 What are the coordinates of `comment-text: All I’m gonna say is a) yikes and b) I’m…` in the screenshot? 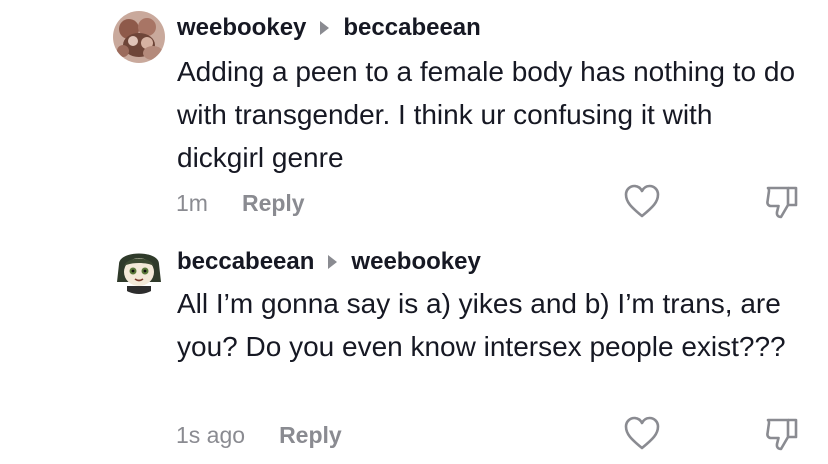 It's located at (481, 325).